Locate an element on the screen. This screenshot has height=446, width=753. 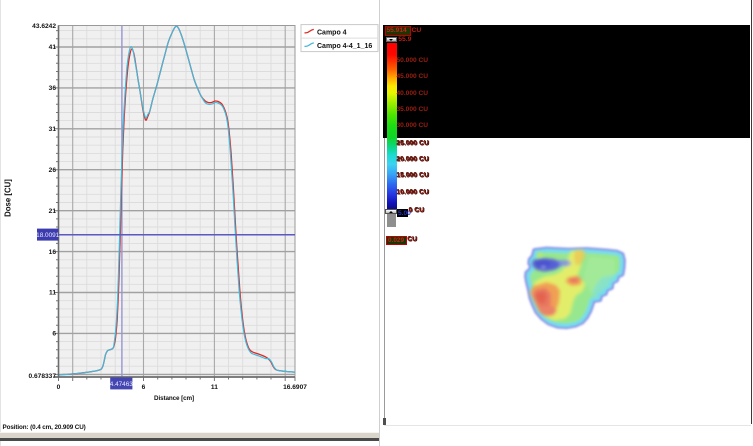
svg-text: 0.678337 is located at coordinates (42, 376).